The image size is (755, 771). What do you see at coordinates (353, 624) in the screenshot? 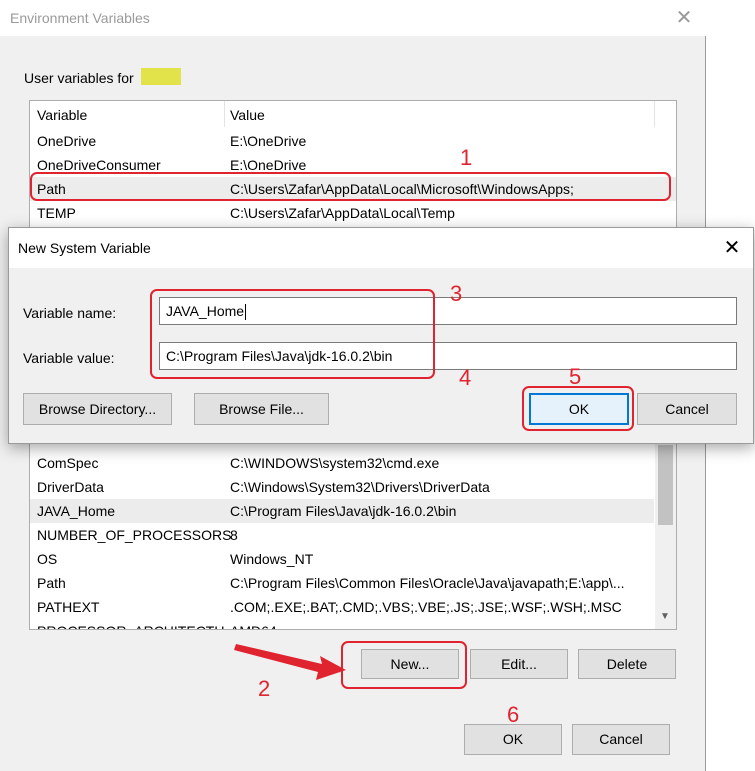
I see `table-row: PROCESSOR_ARCHITECTU... AMD64` at bounding box center [353, 624].